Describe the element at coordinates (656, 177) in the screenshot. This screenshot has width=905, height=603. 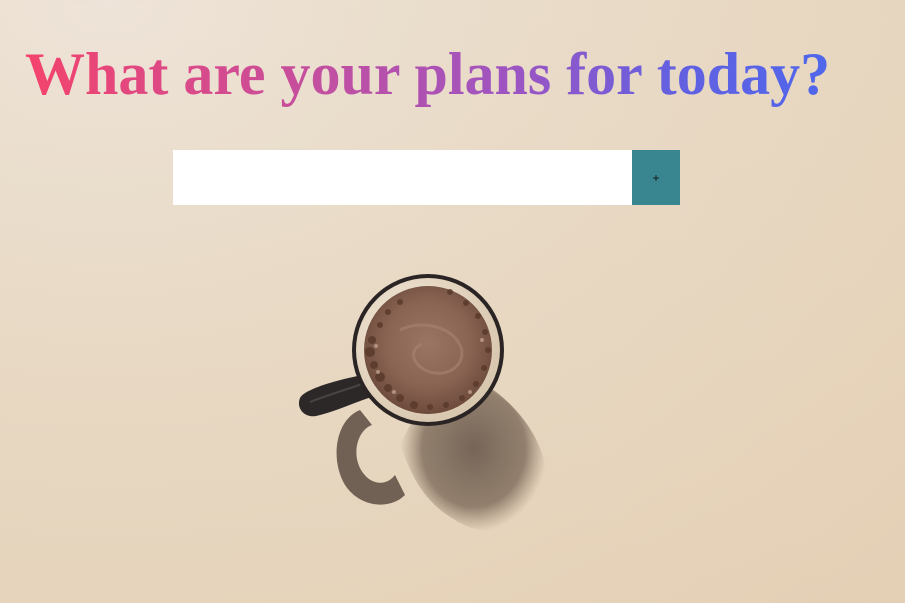
I see `add-todo-button: +` at that location.